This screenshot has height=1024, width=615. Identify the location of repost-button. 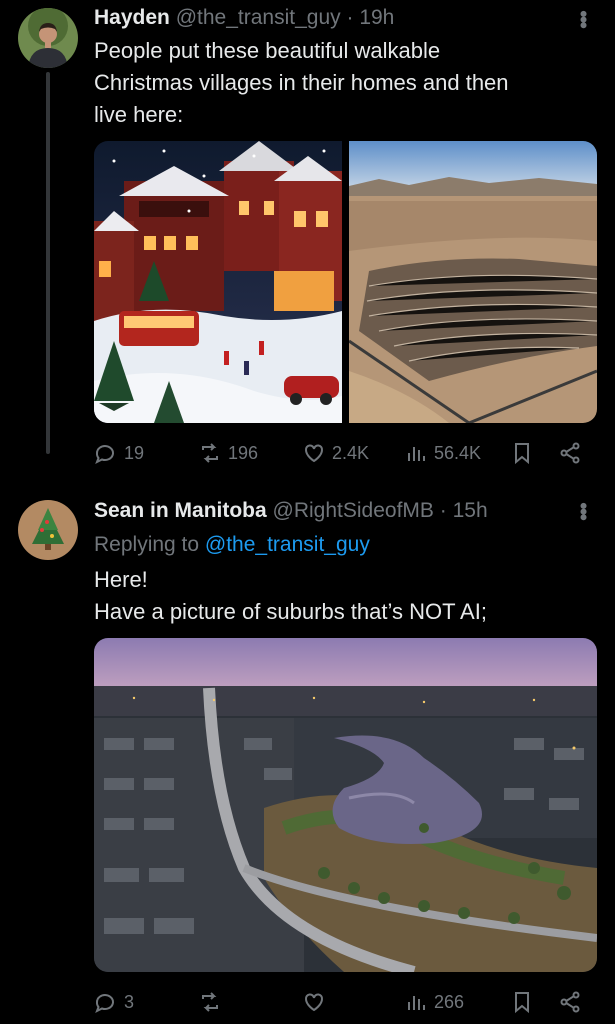
(213, 1002).